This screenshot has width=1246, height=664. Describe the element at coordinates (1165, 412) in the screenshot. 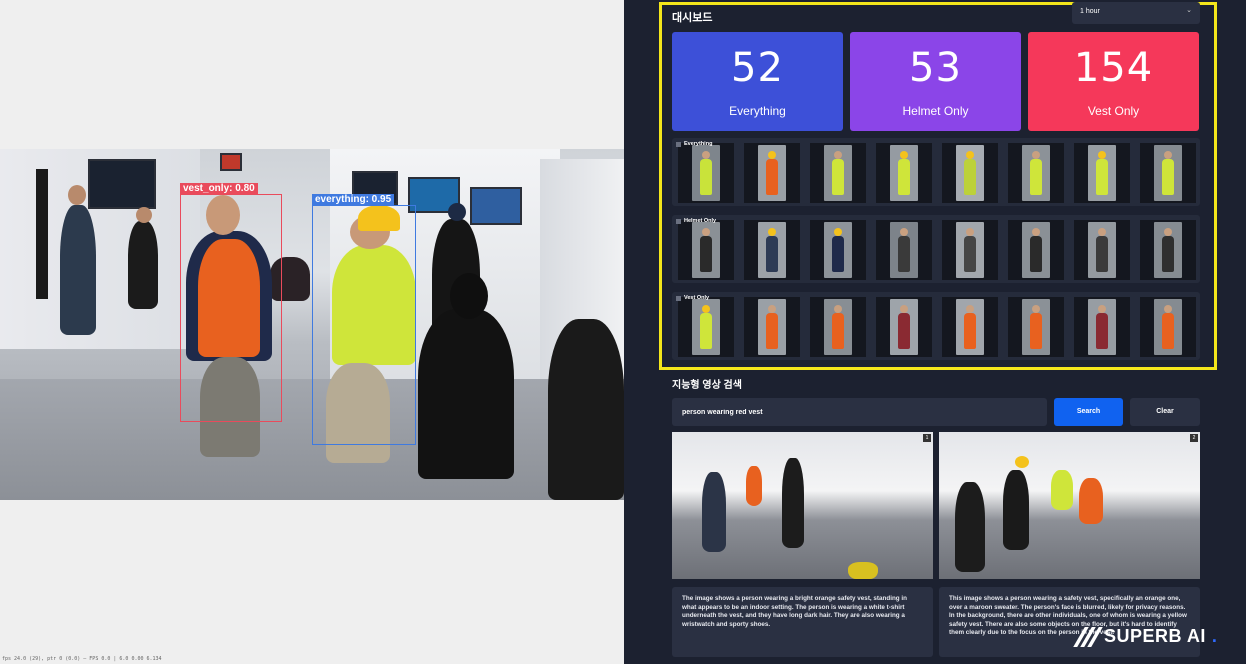

I see `clear-button: Clear` at that location.